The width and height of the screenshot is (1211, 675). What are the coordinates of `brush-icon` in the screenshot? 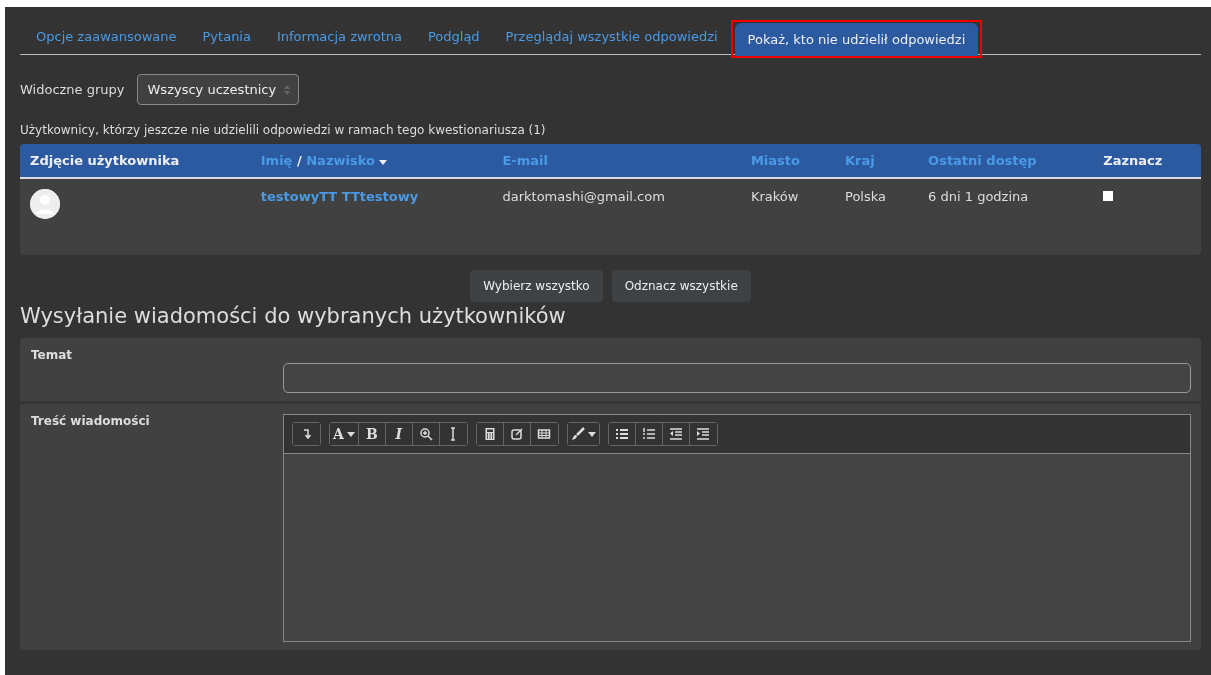 It's located at (577, 434).